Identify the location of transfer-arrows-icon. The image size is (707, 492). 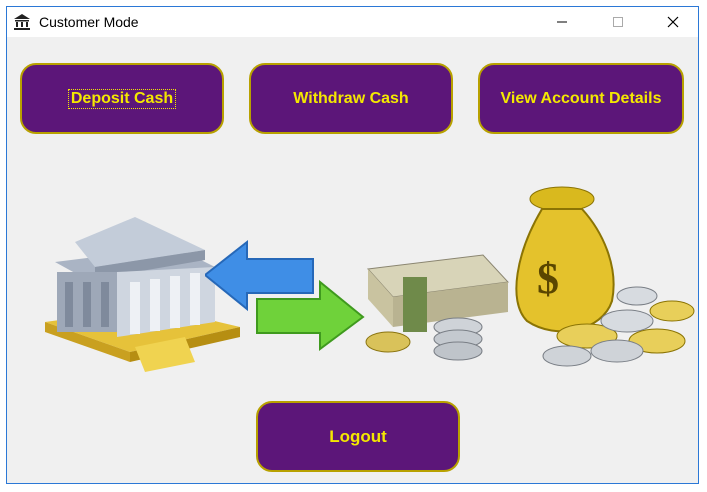
(285, 295).